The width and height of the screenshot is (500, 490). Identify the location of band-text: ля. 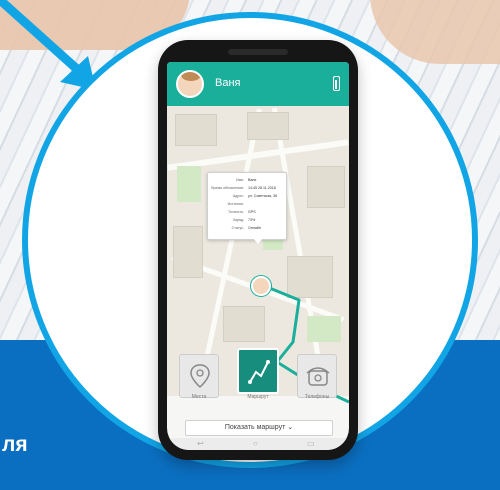
(15, 444).